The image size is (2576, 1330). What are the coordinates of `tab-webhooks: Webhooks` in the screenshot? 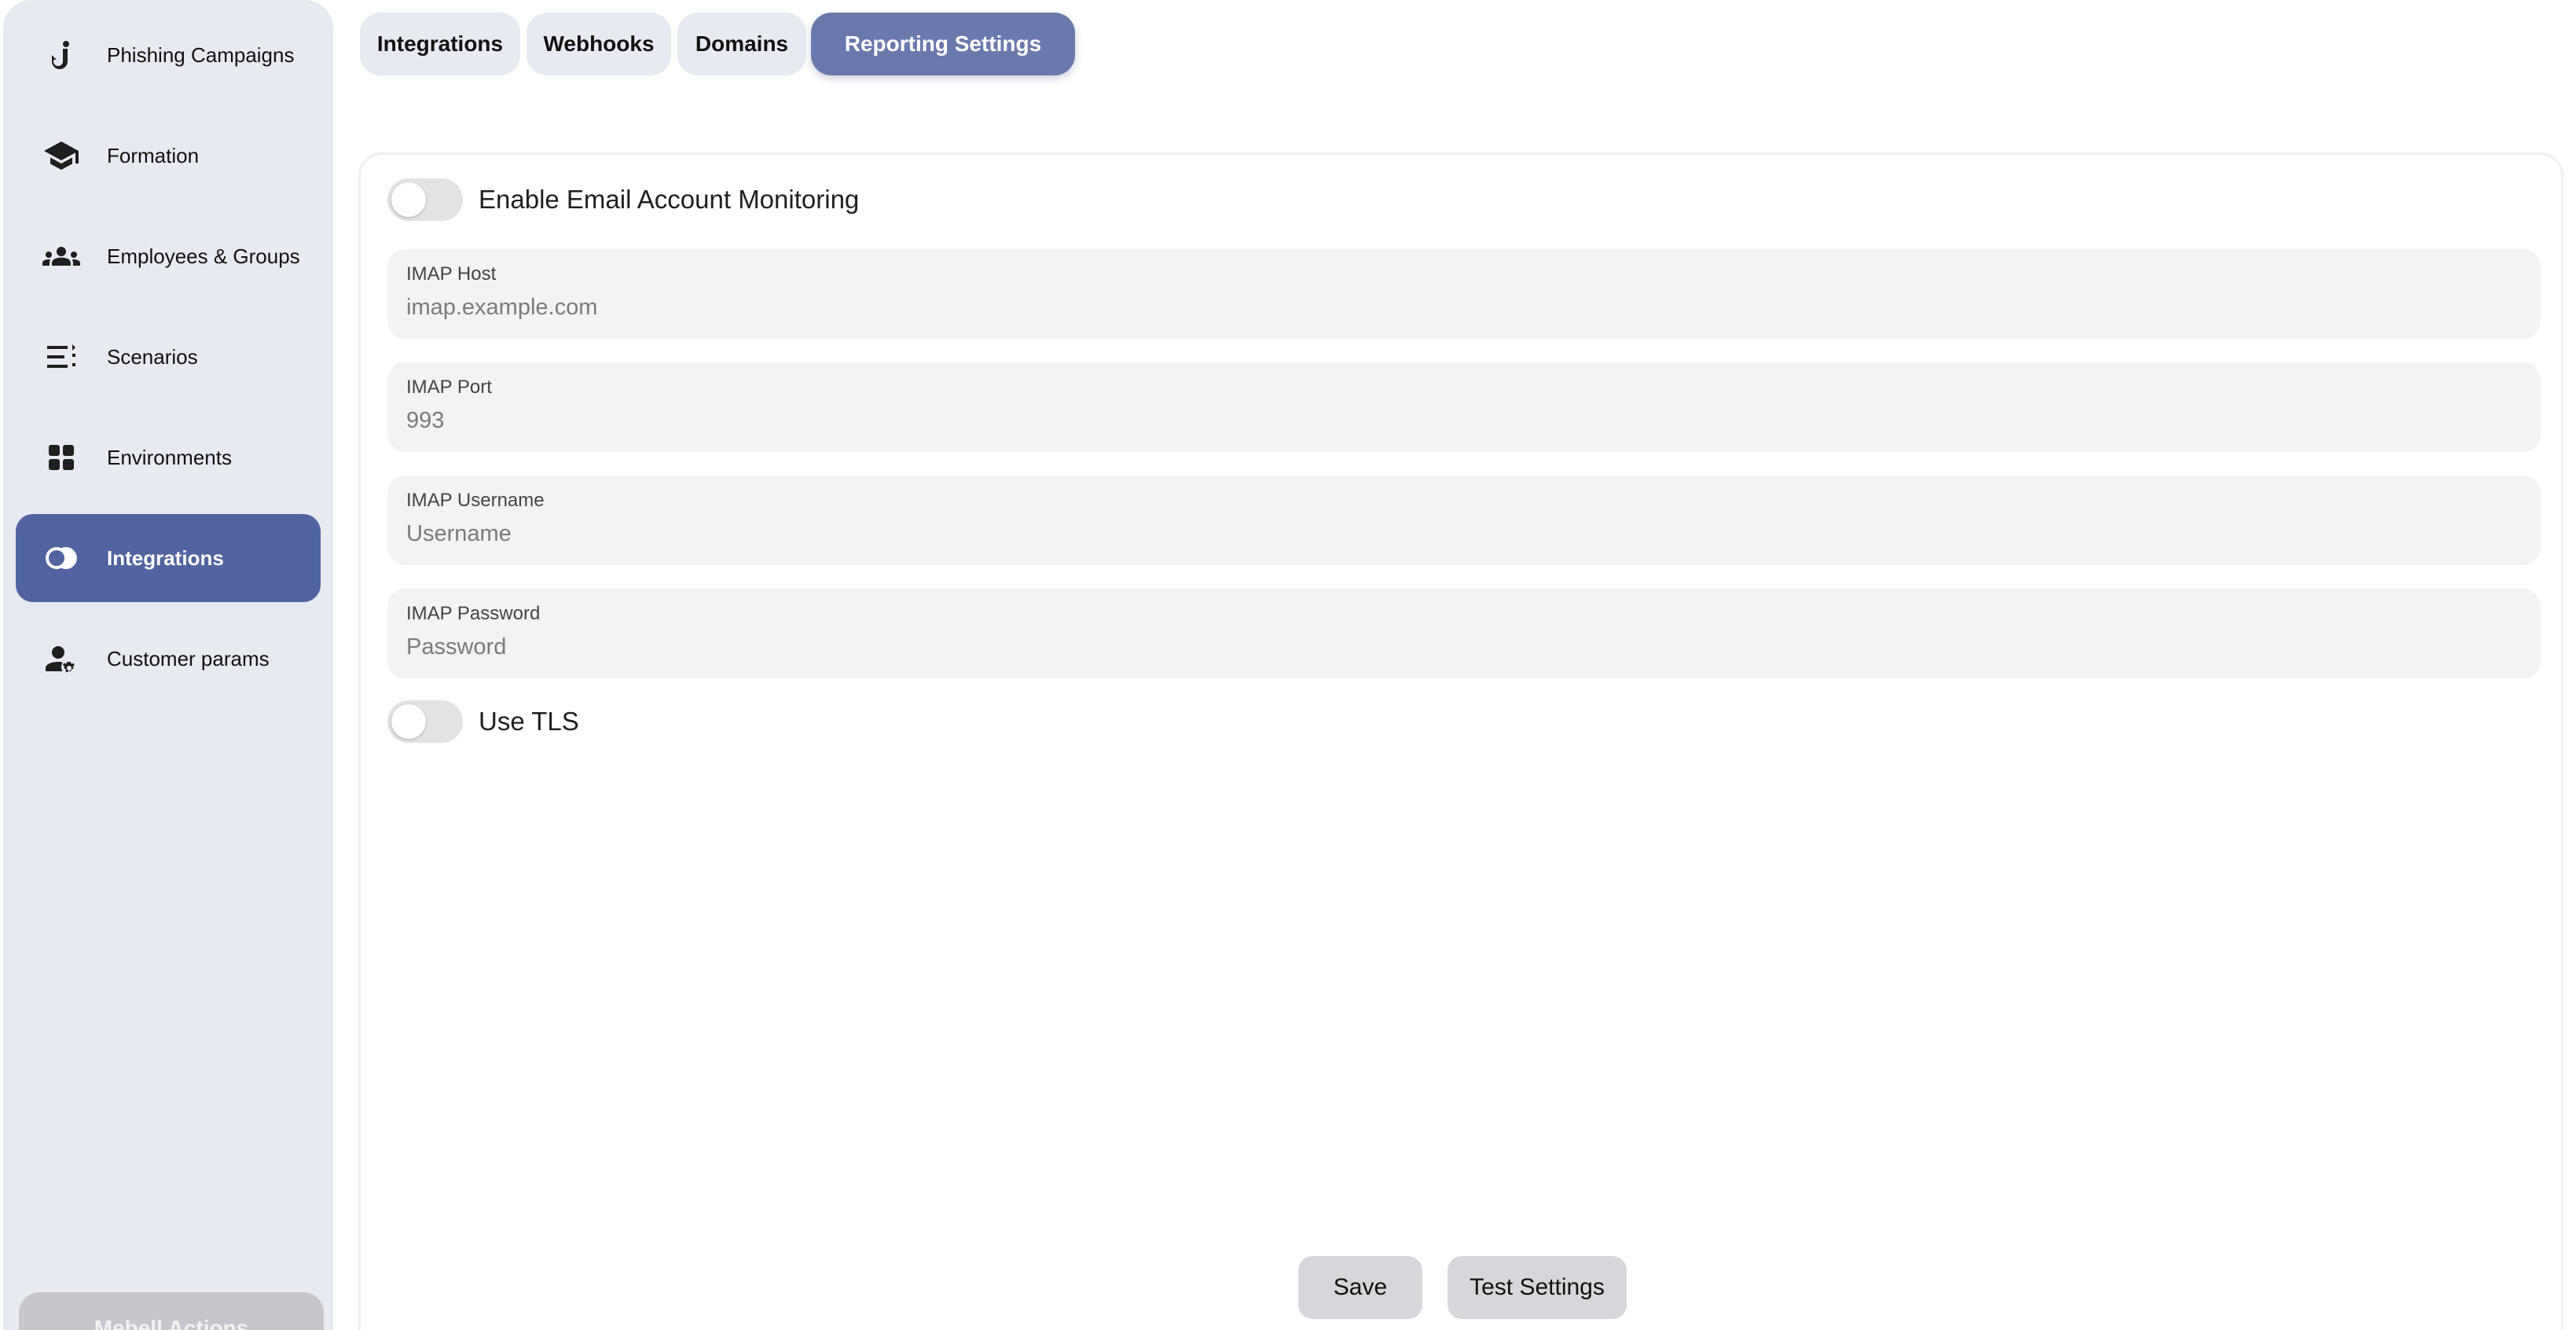 It's located at (599, 44).